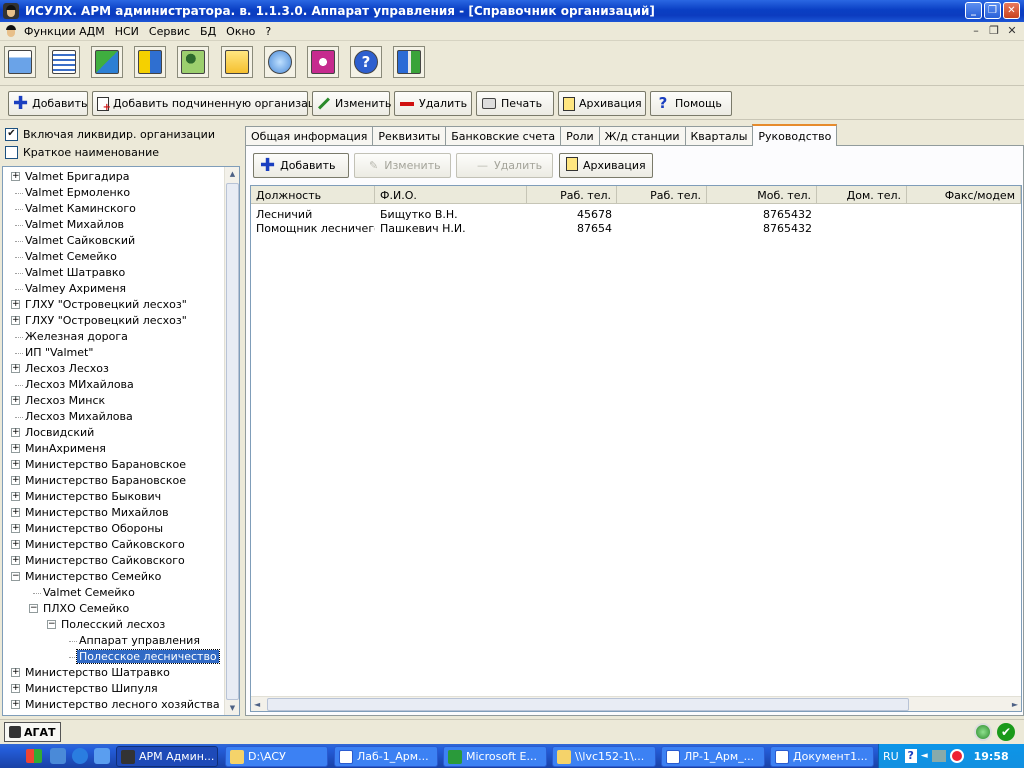 The width and height of the screenshot is (1024, 768). I want to click on contact-delete-button: — Удалить, so click(504, 165).